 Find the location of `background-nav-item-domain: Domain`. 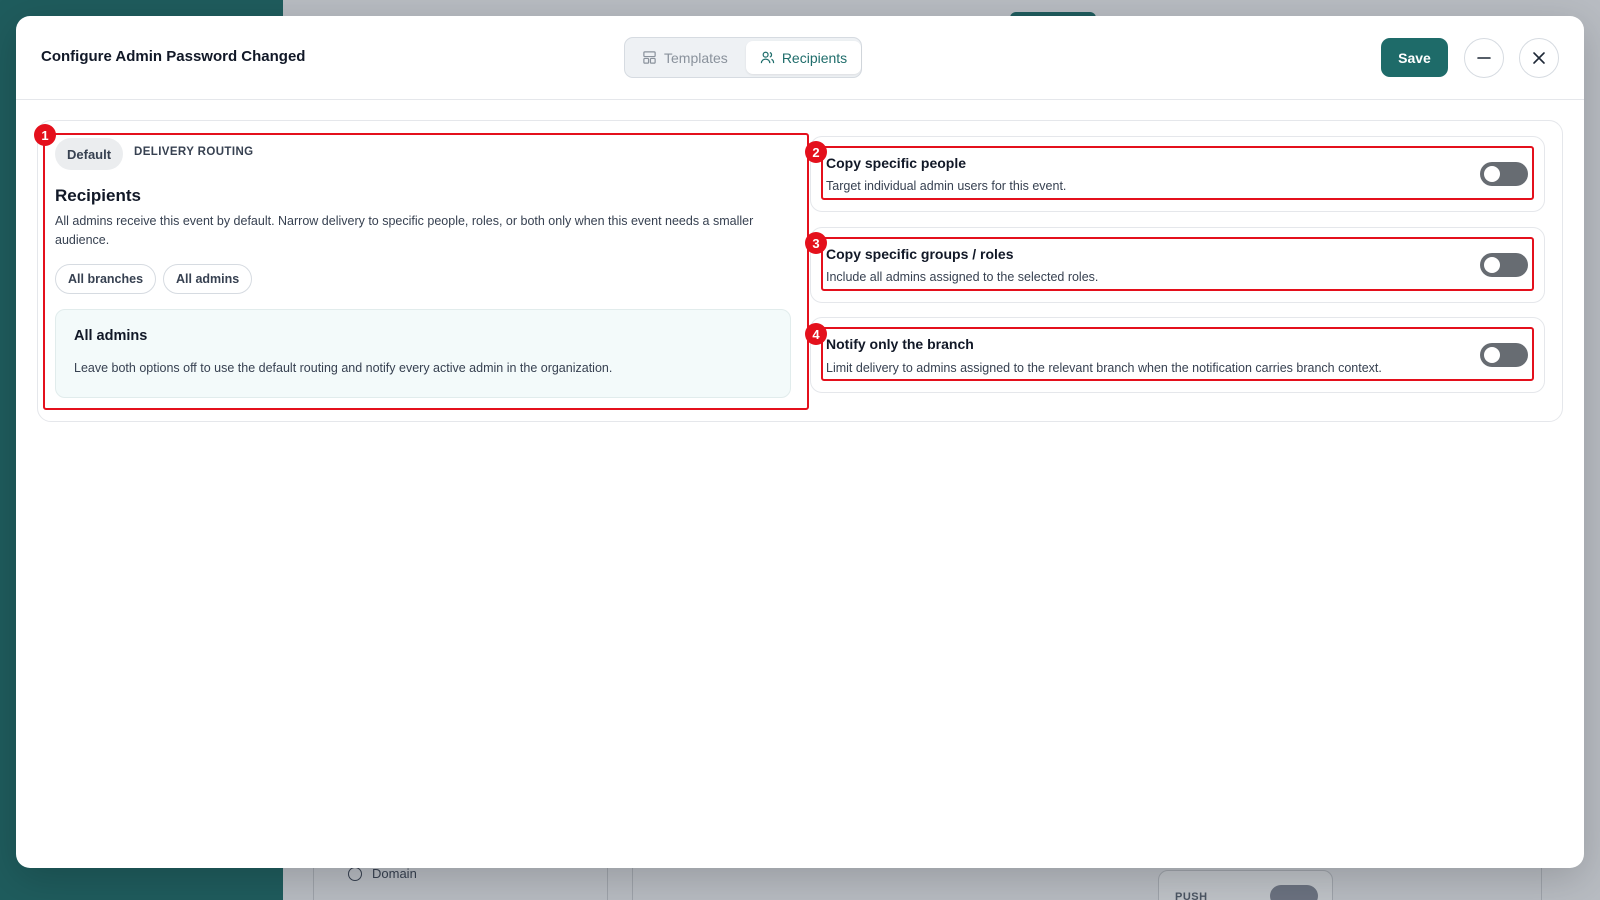

background-nav-item-domain: Domain is located at coordinates (382, 873).